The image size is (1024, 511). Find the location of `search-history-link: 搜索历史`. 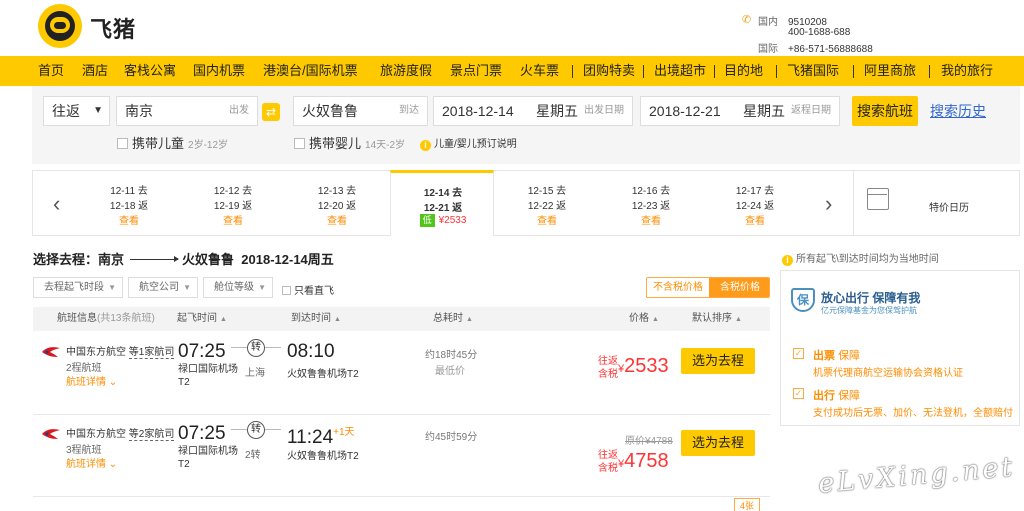

search-history-link: 搜索历史 is located at coordinates (958, 111).